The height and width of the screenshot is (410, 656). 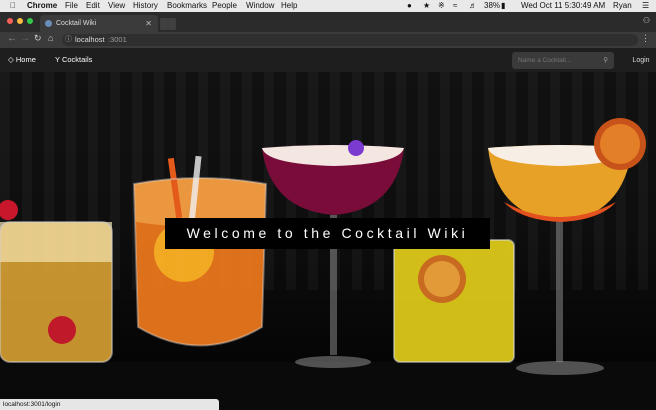 I want to click on nav-home-link: ◇ Home, so click(x=22, y=60).